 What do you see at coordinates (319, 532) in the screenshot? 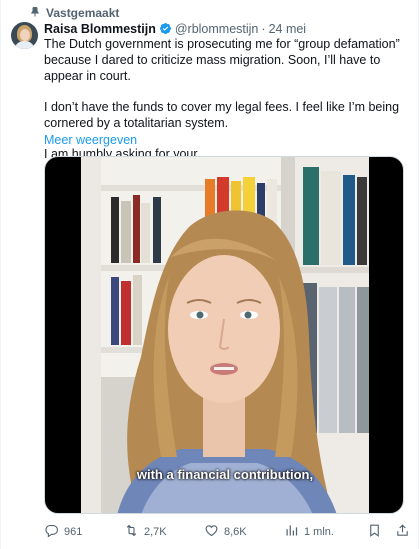
I see `views-count: 1 mln.` at bounding box center [319, 532].